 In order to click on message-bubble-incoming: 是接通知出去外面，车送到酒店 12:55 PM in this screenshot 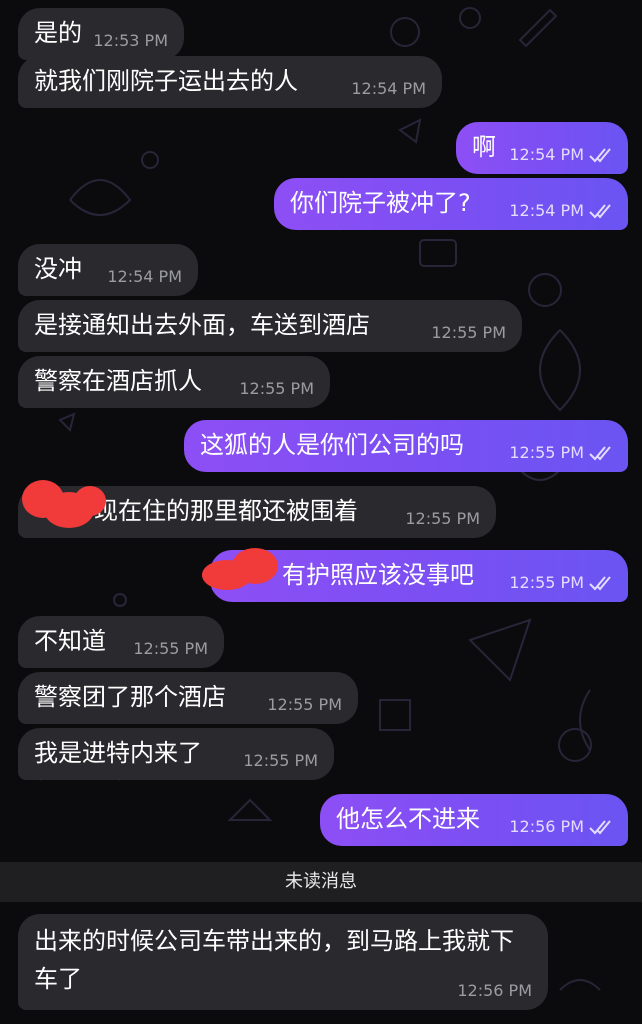, I will do `click(270, 326)`.